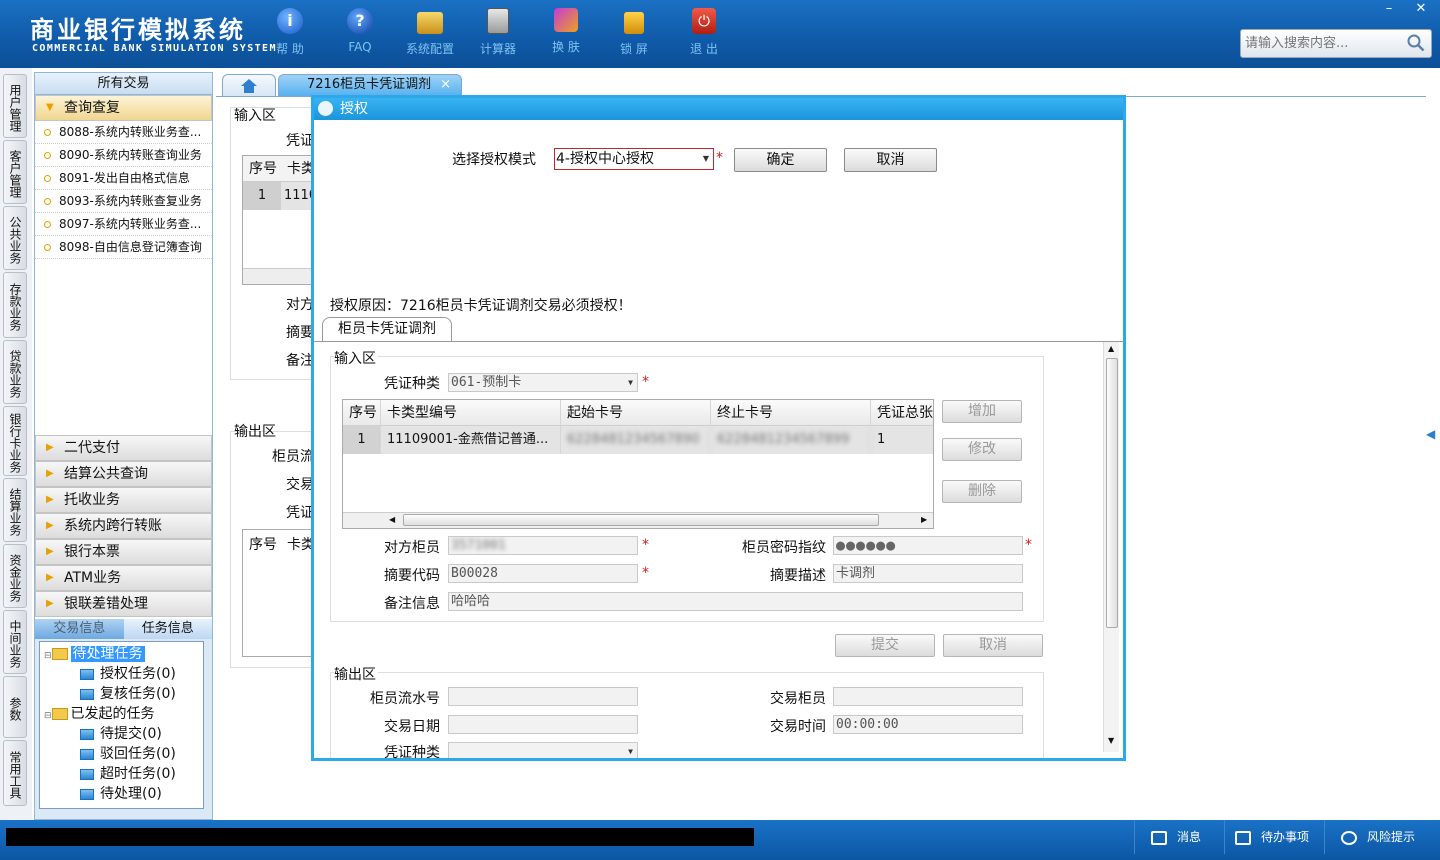 The width and height of the screenshot is (1440, 860). What do you see at coordinates (123, 714) in the screenshot?
I see `tree-node-initiated: ⊟ 已发起的任务` at bounding box center [123, 714].